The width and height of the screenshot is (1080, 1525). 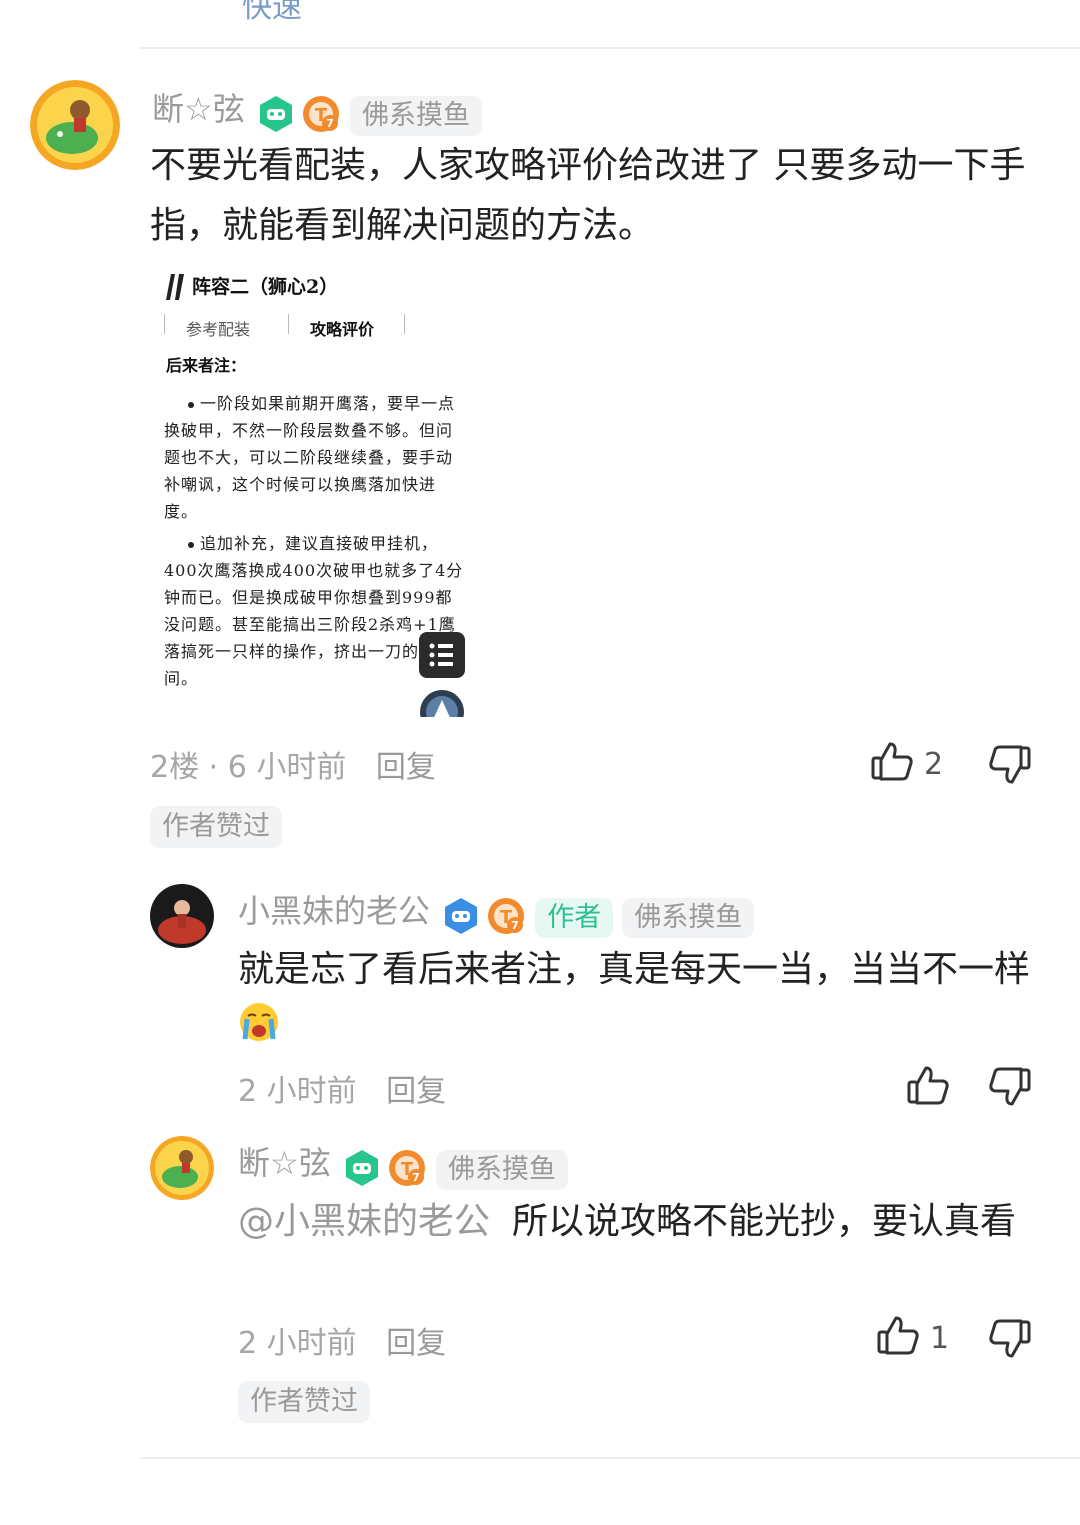 What do you see at coordinates (259, 1031) in the screenshot?
I see `crying-emoji-icon` at bounding box center [259, 1031].